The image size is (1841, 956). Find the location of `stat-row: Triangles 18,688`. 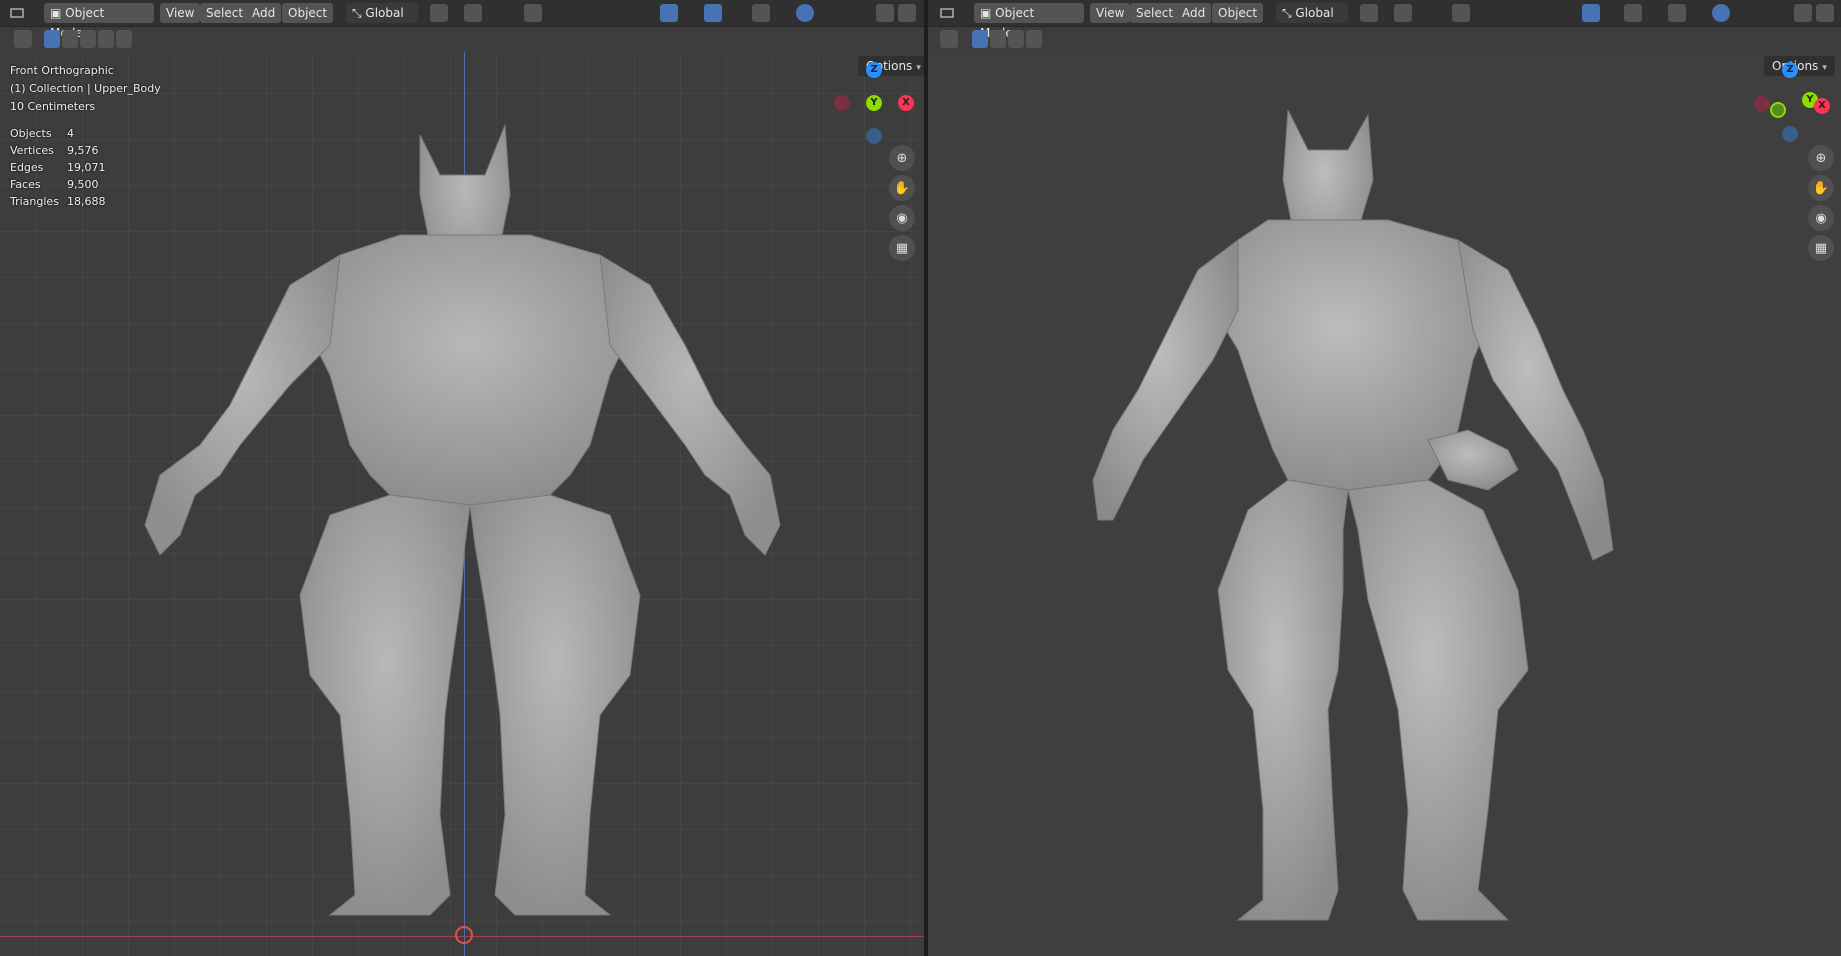

stat-row: Triangles 18,688 is located at coordinates (58, 201).